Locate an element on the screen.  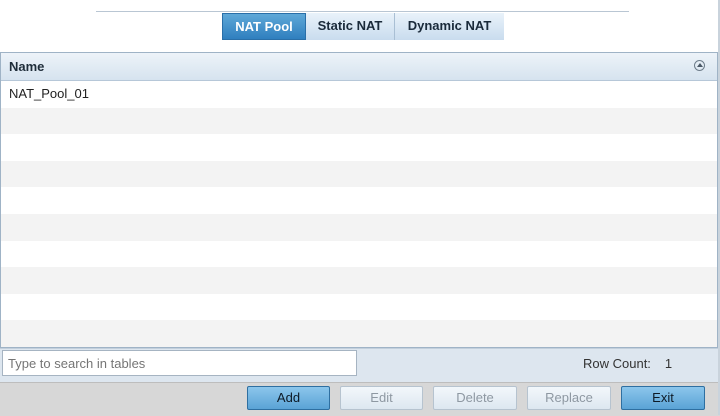
edit-button: Edit is located at coordinates (381, 398).